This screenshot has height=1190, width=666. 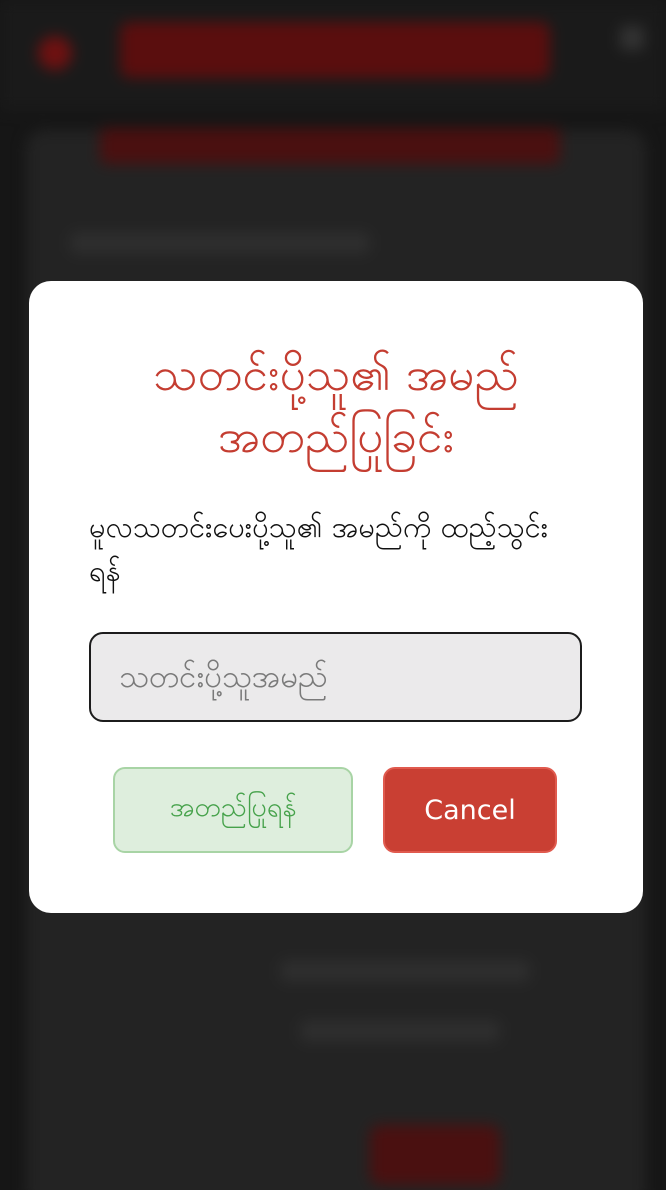 What do you see at coordinates (319, 549) in the screenshot?
I see `dialog-message: မူလသတင်းပေးပို့သူ၏ အမည်ကို ထည့်သွင်းရန်` at bounding box center [319, 549].